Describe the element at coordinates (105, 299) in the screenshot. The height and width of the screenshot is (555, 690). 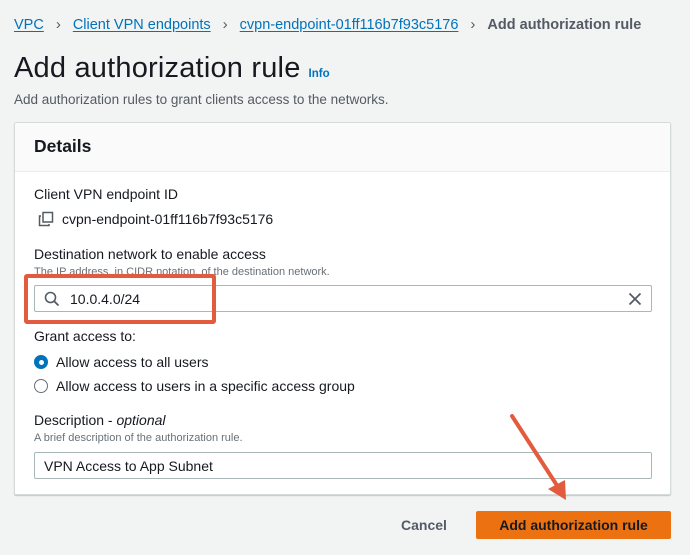
I see `destination-input-value: 10.0.4.0/24` at that location.